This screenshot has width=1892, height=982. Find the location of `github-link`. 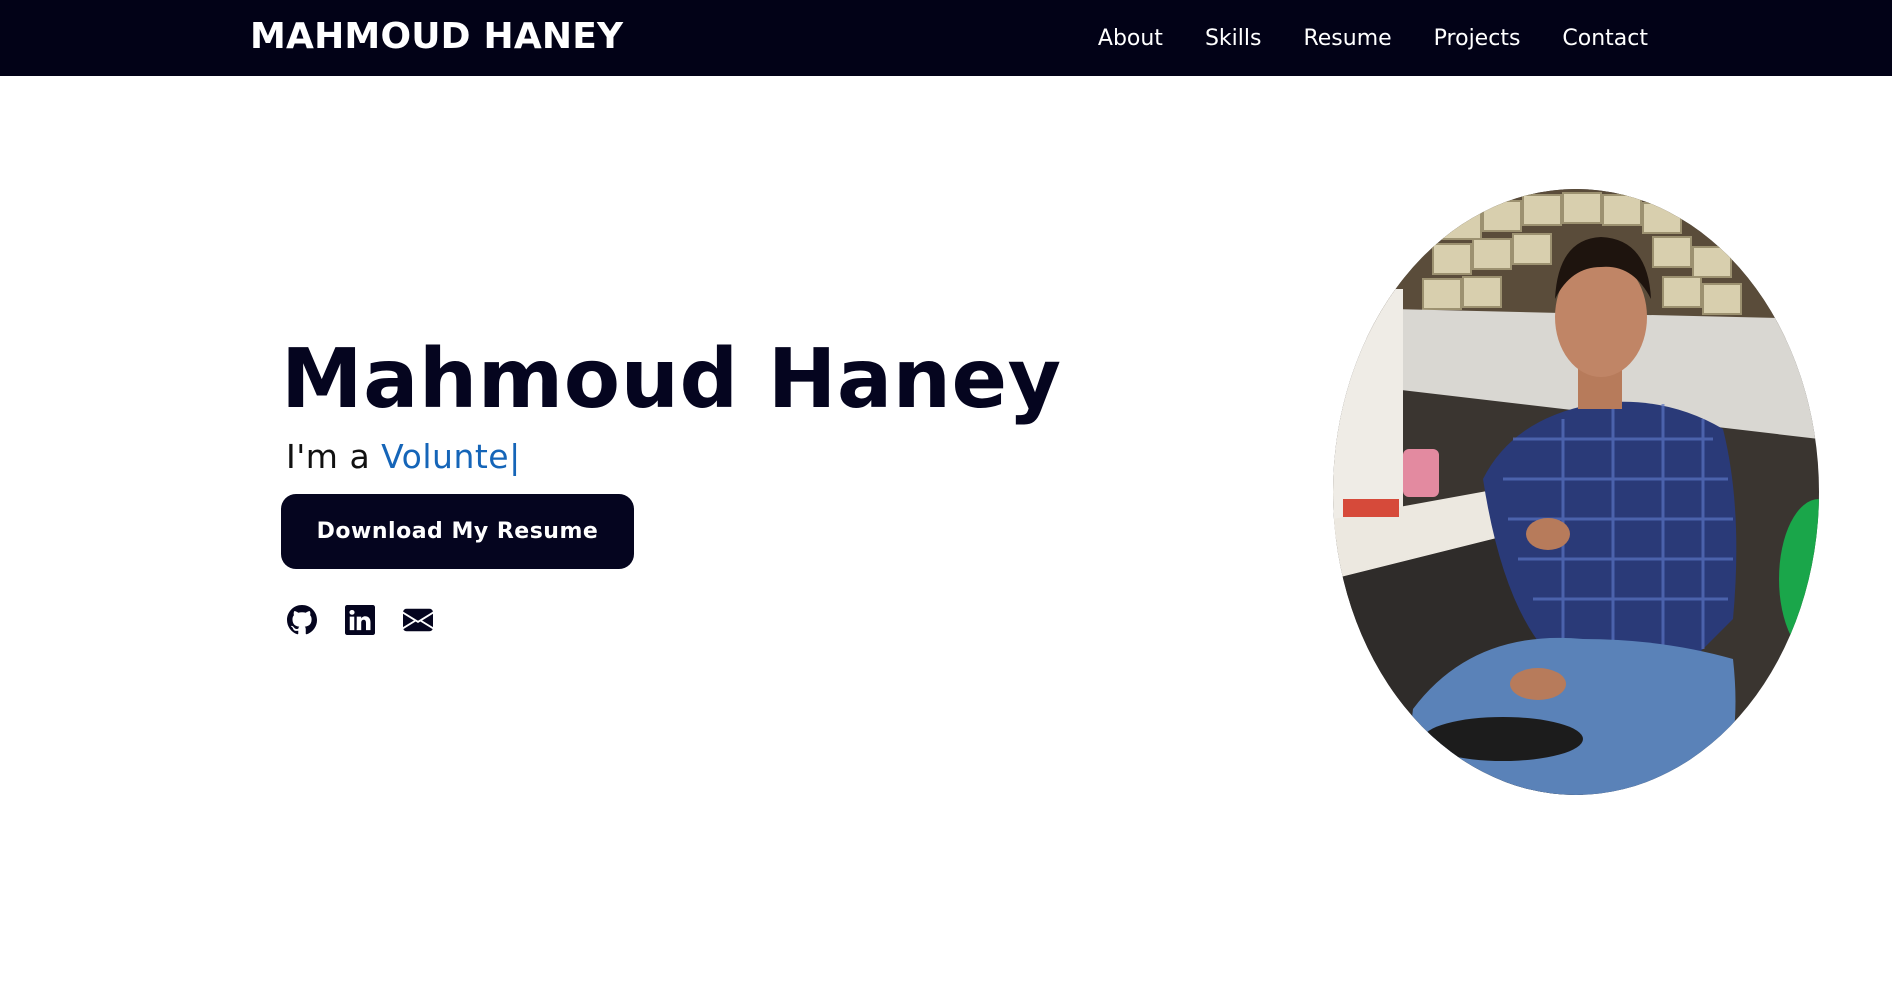

github-link is located at coordinates (302, 620).